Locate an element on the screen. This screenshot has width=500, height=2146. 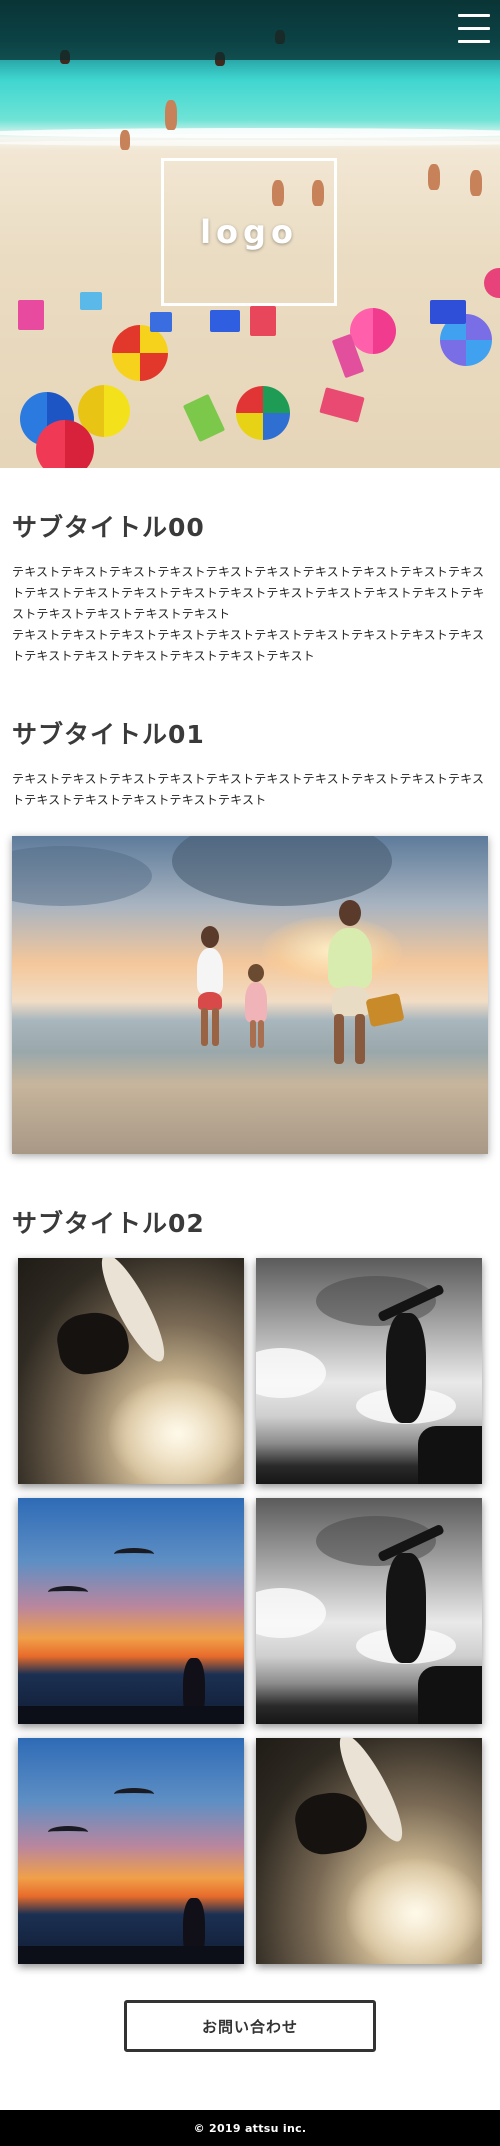
logo-text: logo is located at coordinates (249, 232).